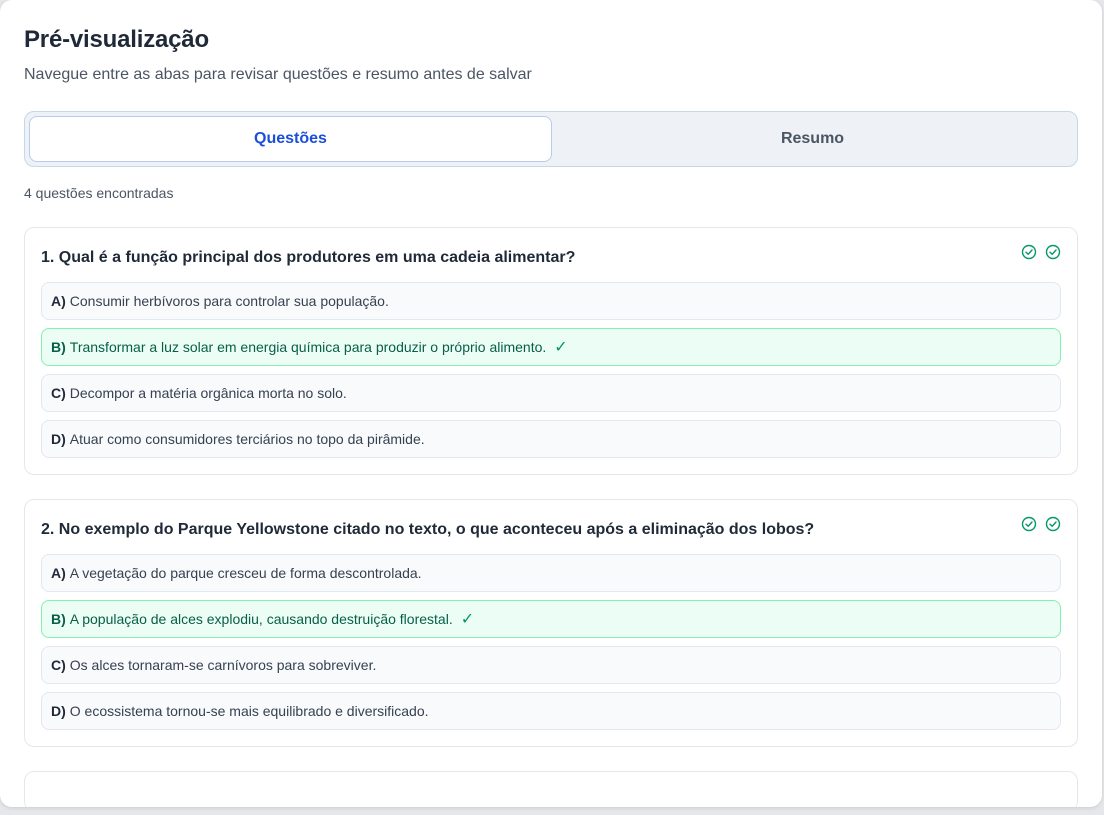 This screenshot has width=1104, height=815. I want to click on tab-bar: Questões Resumo, so click(551, 139).